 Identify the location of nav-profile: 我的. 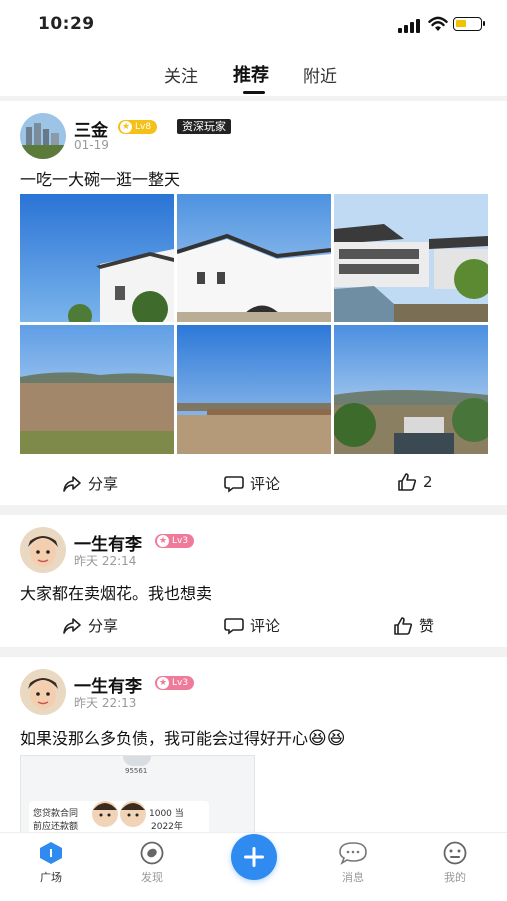
(455, 863).